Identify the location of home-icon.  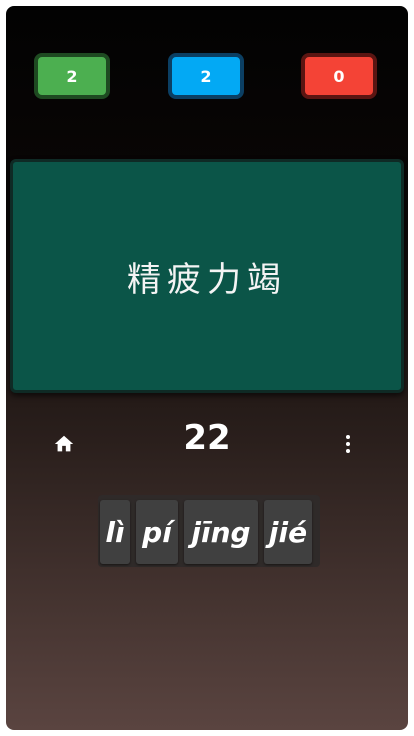
(64, 443).